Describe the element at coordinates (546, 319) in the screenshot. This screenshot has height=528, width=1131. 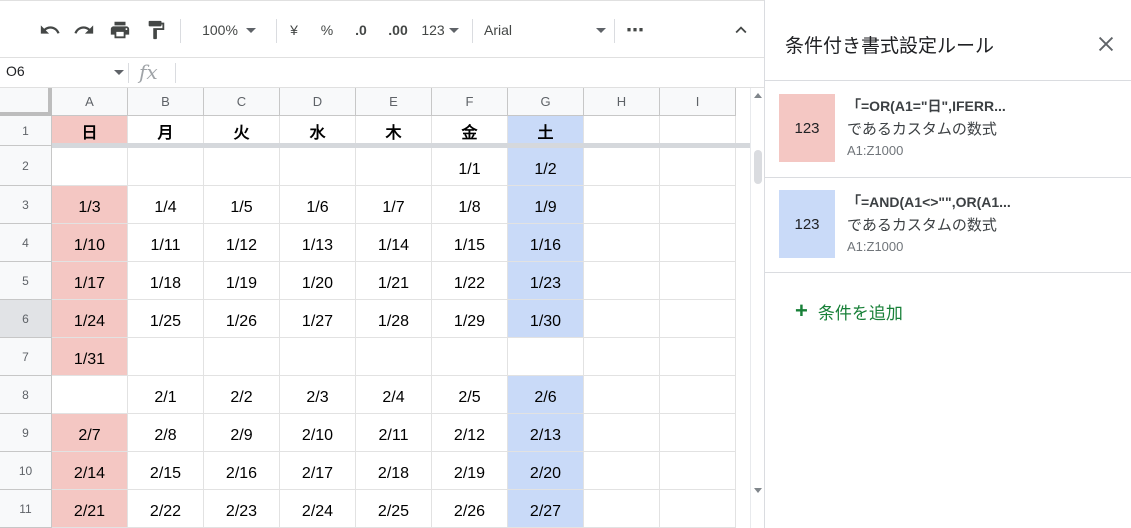
I see `cell-G6: 1/30` at that location.